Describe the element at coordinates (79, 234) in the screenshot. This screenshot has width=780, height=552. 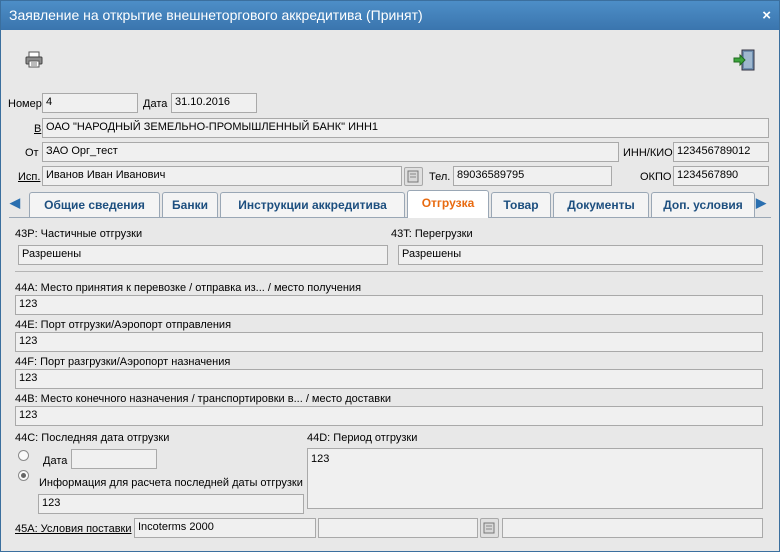
I see `partial-shipments-label: 43P: Частичные отгрузки` at that location.